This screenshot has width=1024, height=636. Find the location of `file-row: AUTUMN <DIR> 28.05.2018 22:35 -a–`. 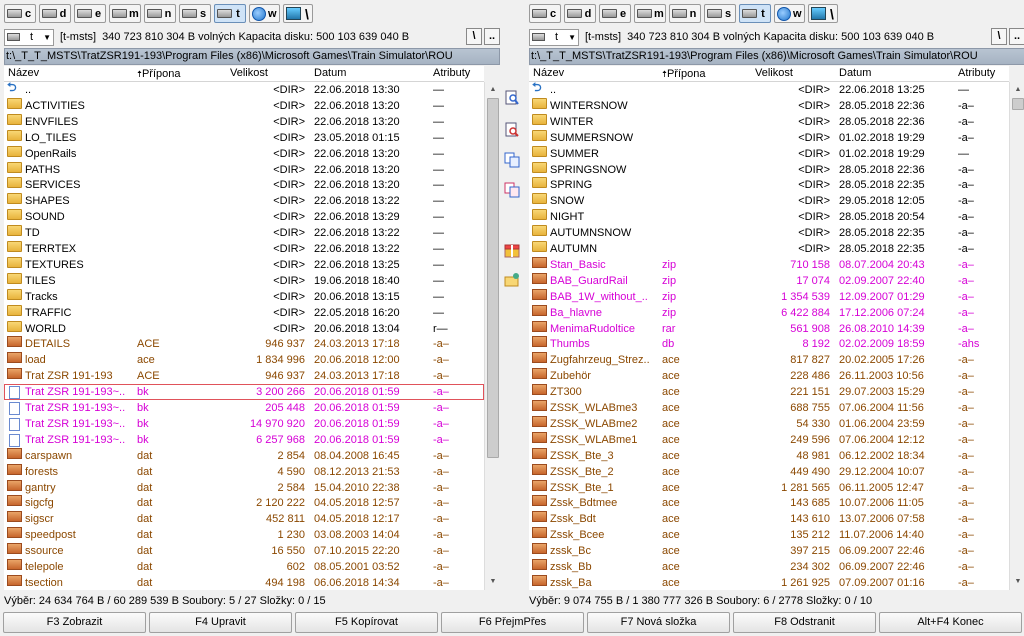

file-row: AUTUMN <DIR> 28.05.2018 22:35 -a– is located at coordinates (769, 249).